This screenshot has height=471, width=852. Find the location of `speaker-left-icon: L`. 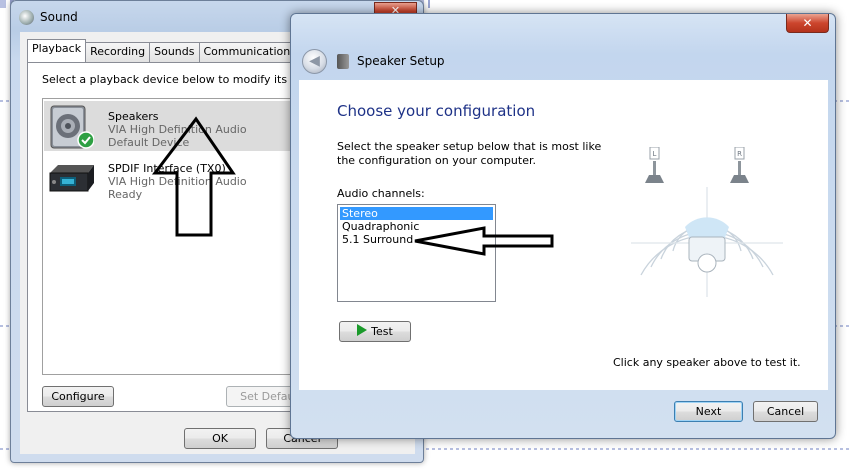

speaker-left-icon: L is located at coordinates (654, 165).